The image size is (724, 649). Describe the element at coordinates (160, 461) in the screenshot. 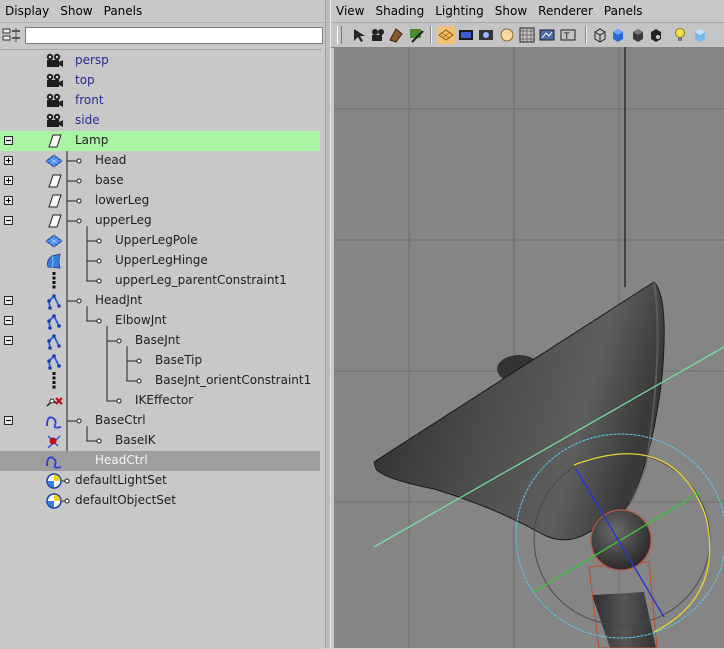

I see `outliner-item-headctrl: HeadCtrl` at that location.